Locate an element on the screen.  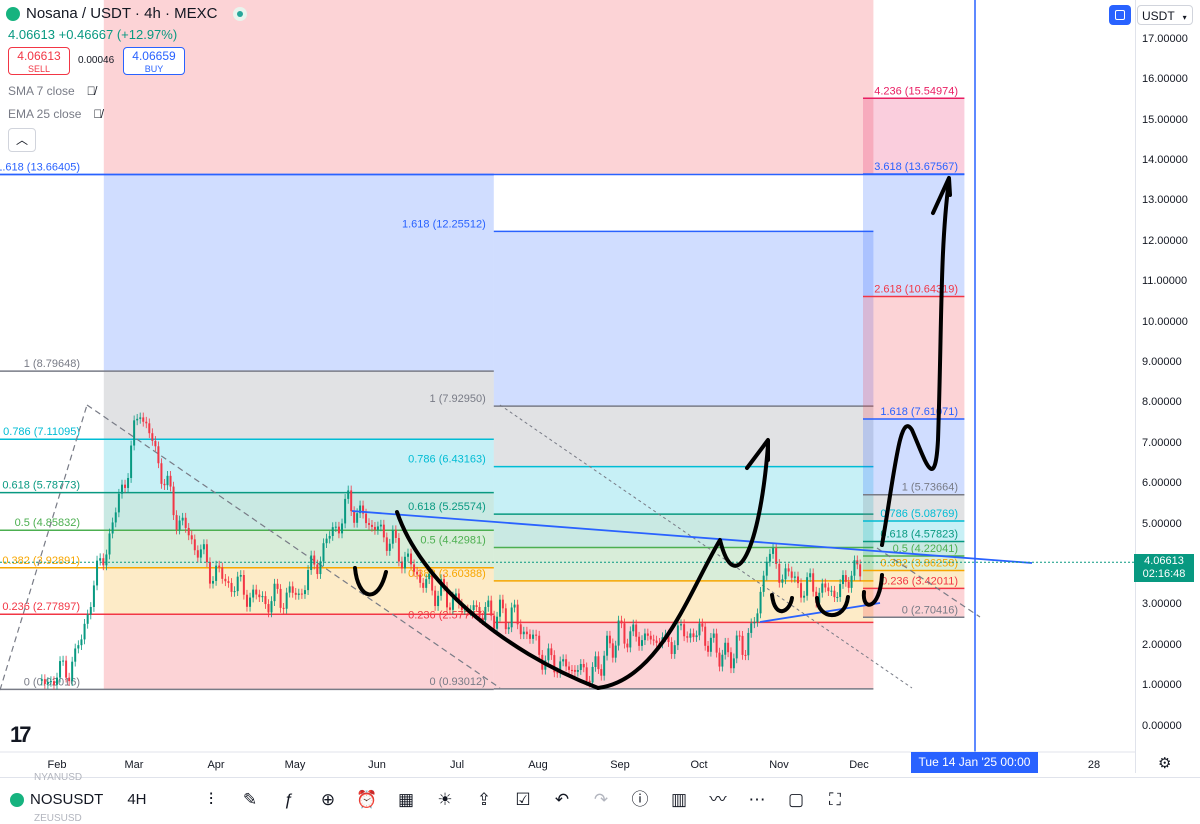
fib-level-label: 0.786 (7.11095) is located at coordinates (41, 432).